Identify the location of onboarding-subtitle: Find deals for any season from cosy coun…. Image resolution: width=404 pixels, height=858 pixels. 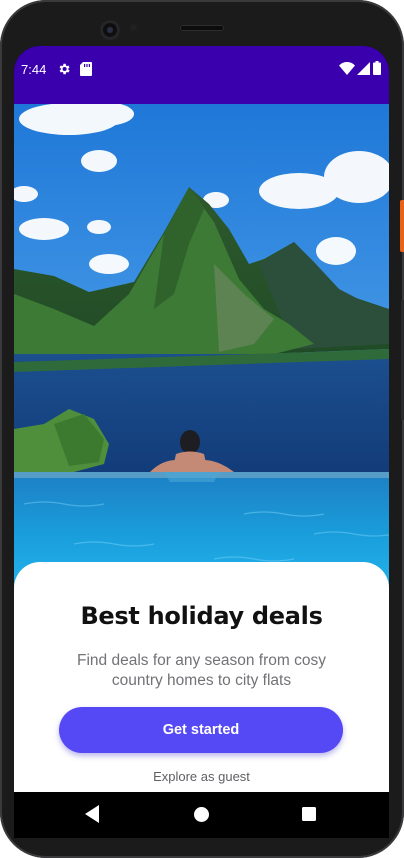
(201, 670).